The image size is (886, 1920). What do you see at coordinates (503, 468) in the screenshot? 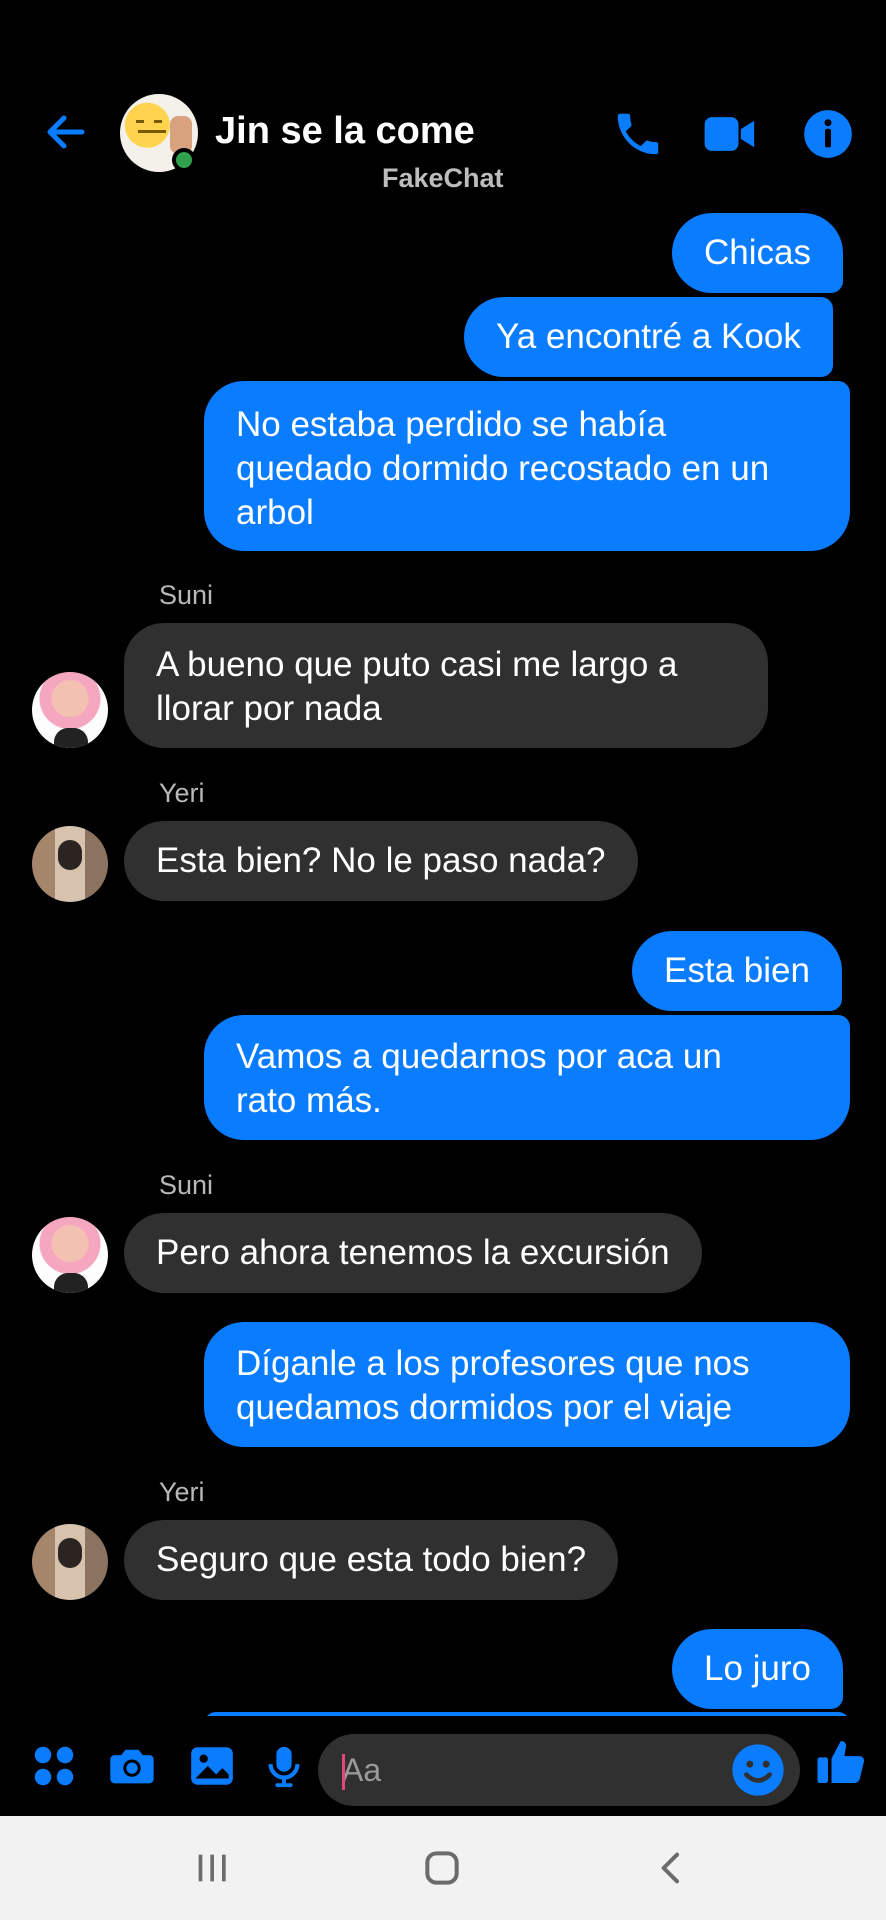
I see `message-text-line: quedado dormido recostado en un` at bounding box center [503, 468].